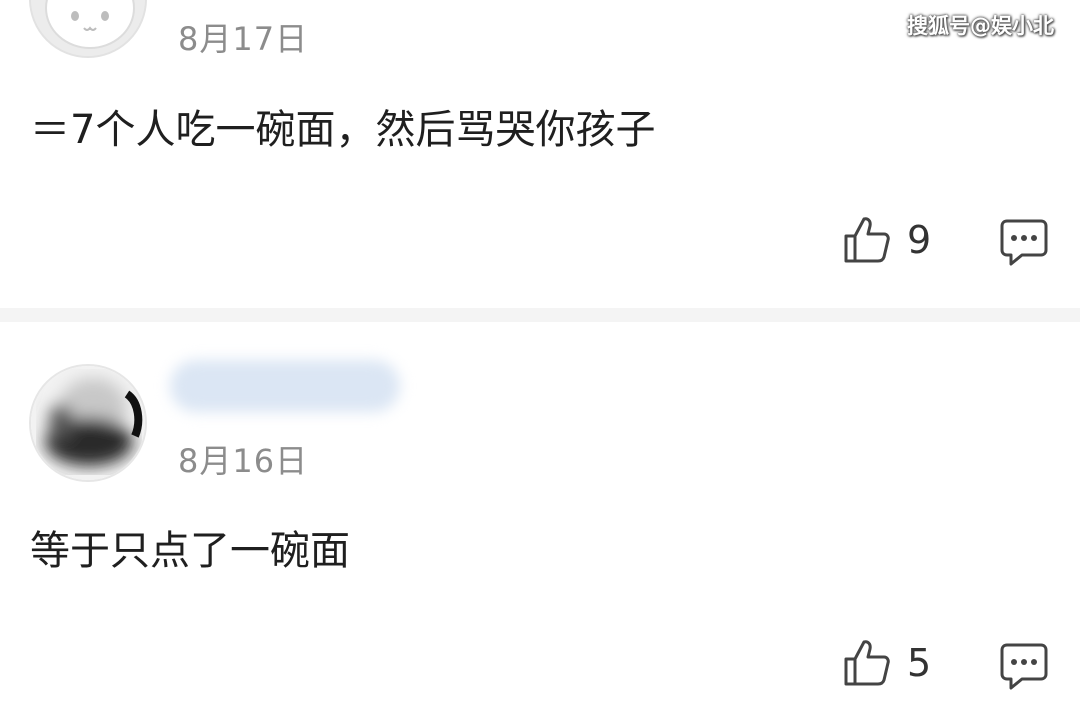 Image resolution: width=1080 pixels, height=705 pixels. Describe the element at coordinates (919, 663) in the screenshot. I see `like-count: 5` at that location.